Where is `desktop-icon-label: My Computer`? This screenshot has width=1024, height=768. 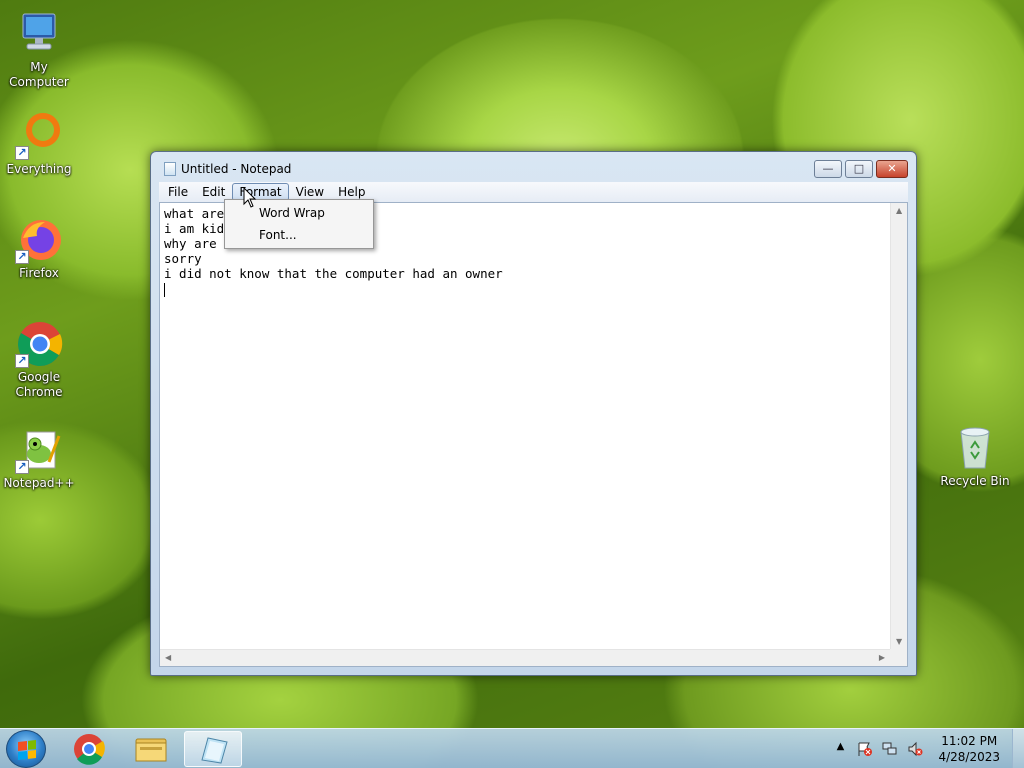
desktop-icon-label: My Computer is located at coordinates (39, 74).